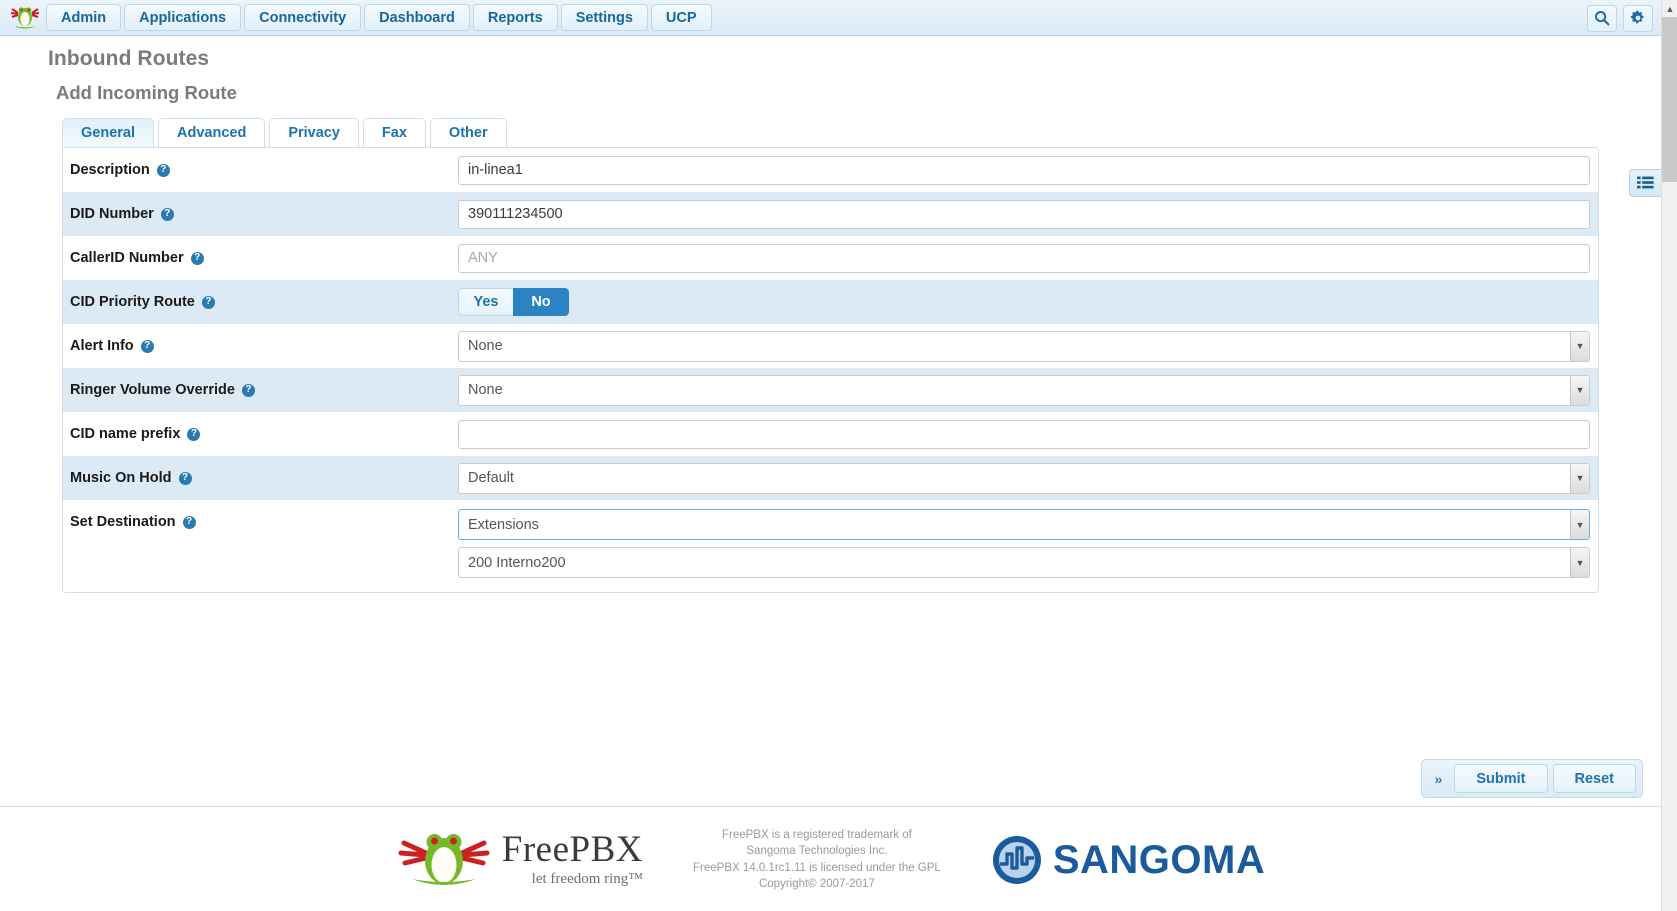  I want to click on search-icon, so click(1602, 18).